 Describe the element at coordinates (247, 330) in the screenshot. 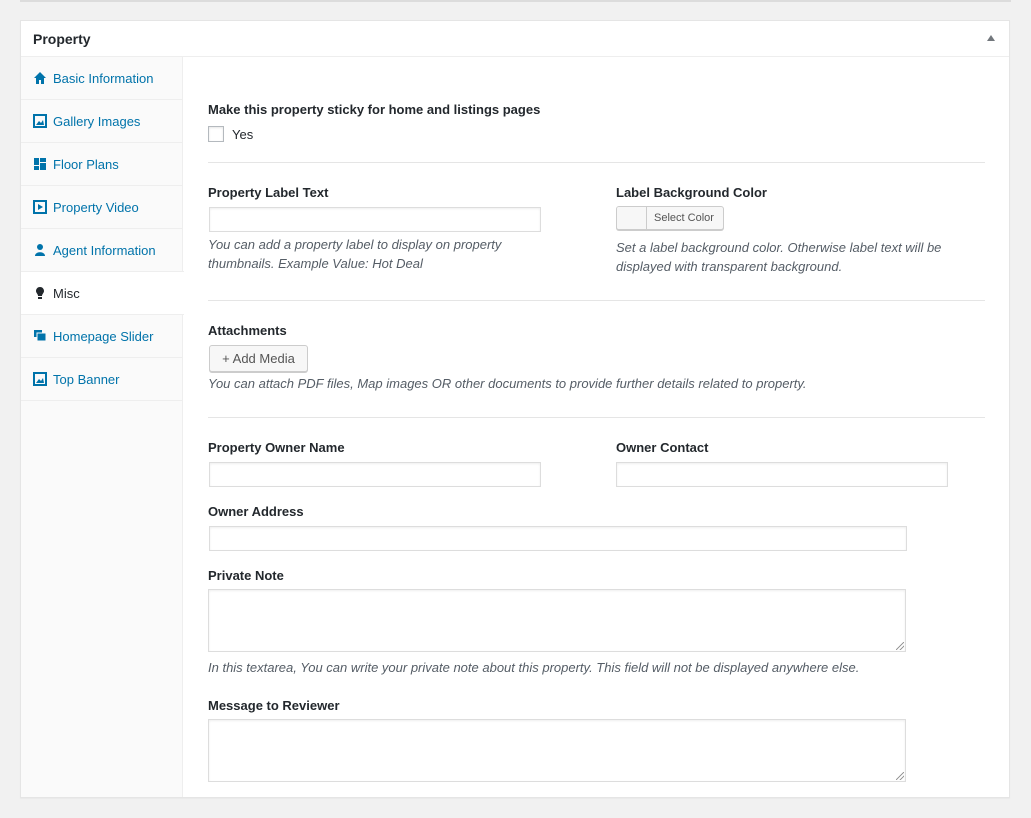

I see `attachments-label: Attachments` at that location.